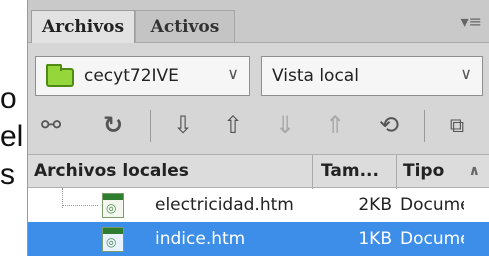  Describe the element at coordinates (7, 175) in the screenshot. I see `background-text-fragment: s` at that location.